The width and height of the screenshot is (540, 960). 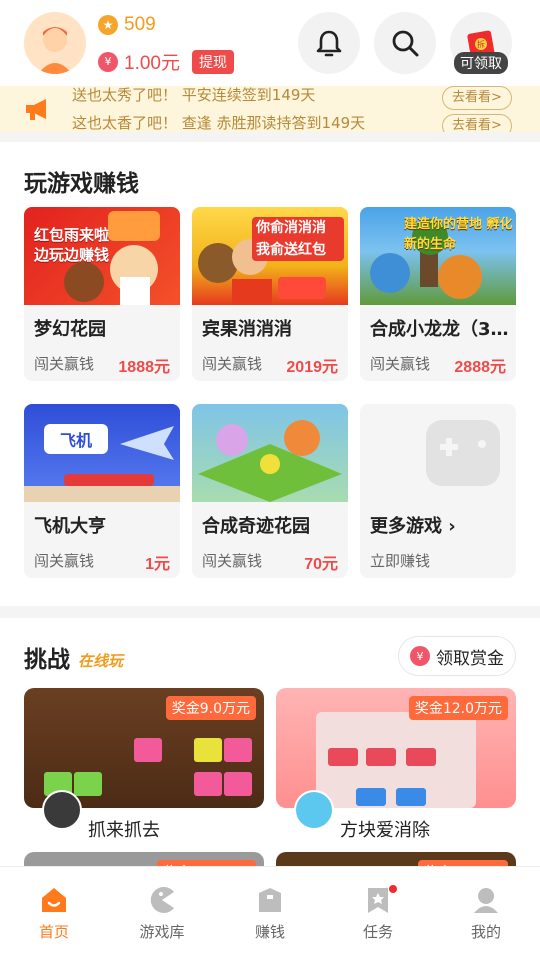 I want to click on profile-icon, so click(x=486, y=900).